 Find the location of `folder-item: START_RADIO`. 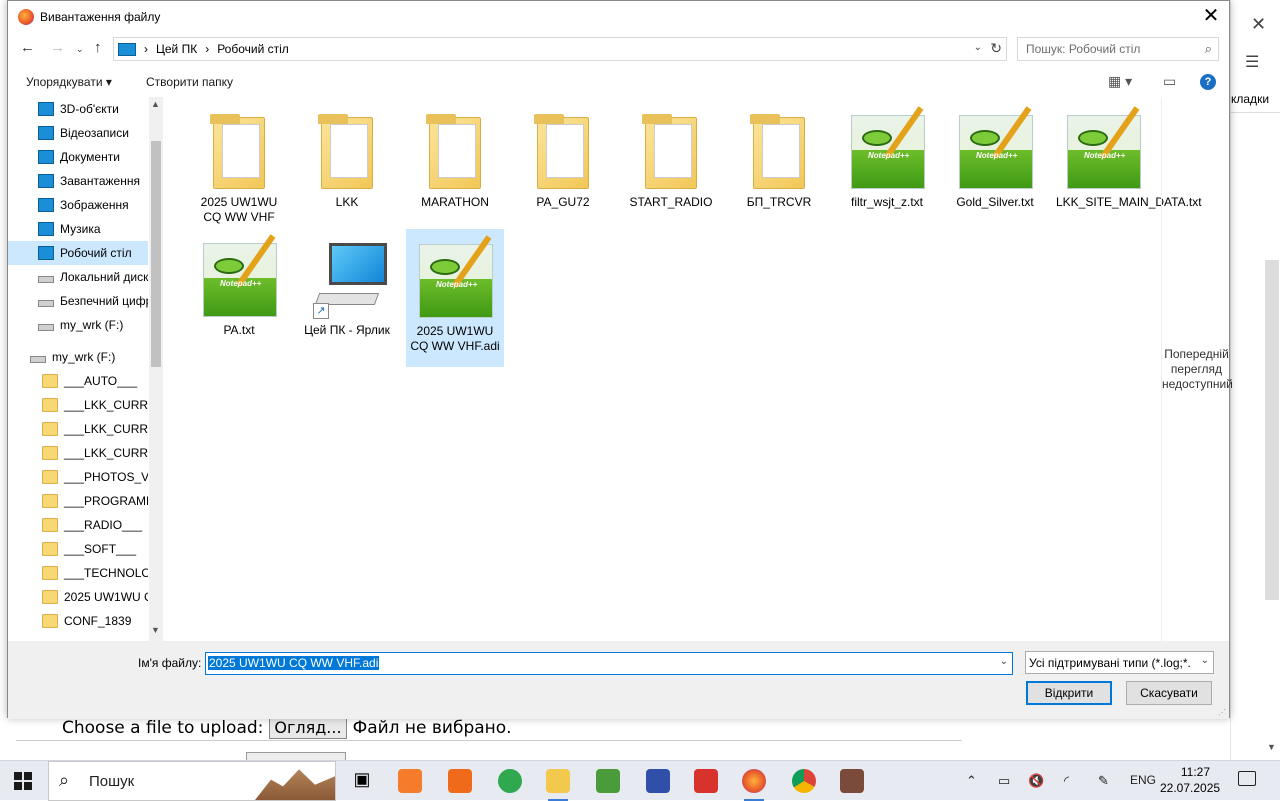

folder-item: START_RADIO is located at coordinates (671, 155).